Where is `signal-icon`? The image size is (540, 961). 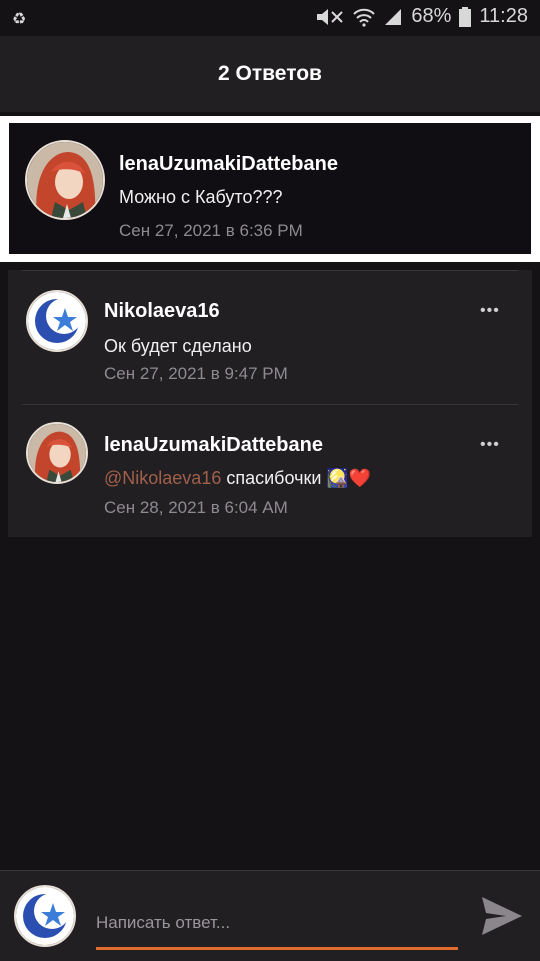 signal-icon is located at coordinates (393, 16).